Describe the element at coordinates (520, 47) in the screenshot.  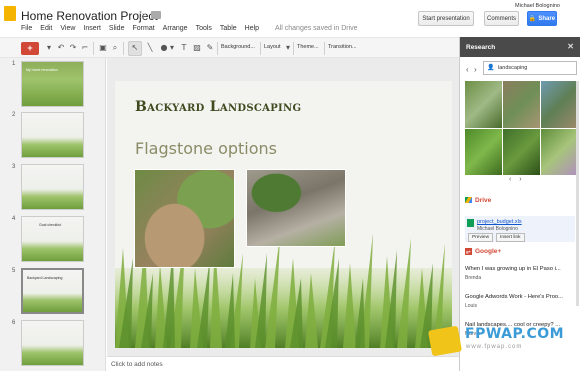
I see `research-panel-header: Research ✕` at that location.